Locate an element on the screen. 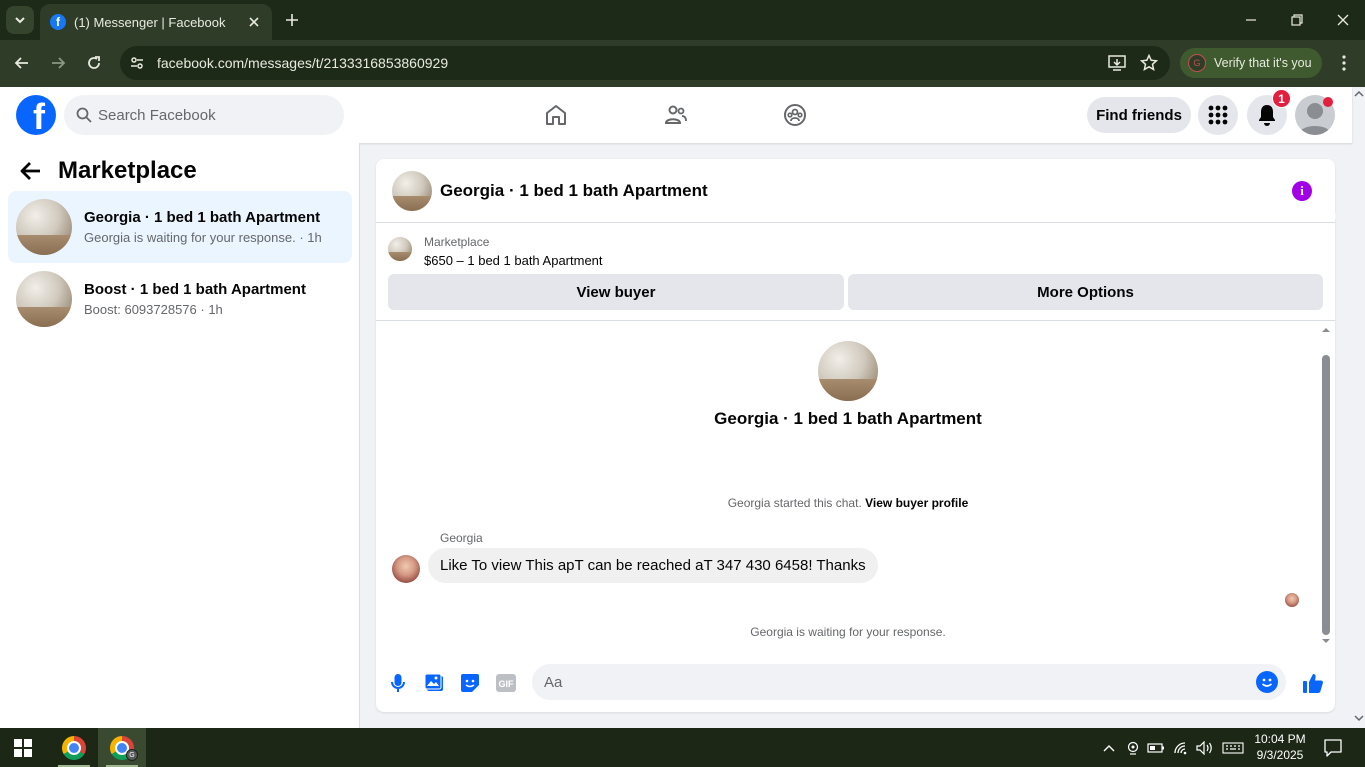 The width and height of the screenshot is (1365, 767). sticker-button is located at coordinates (470, 683).